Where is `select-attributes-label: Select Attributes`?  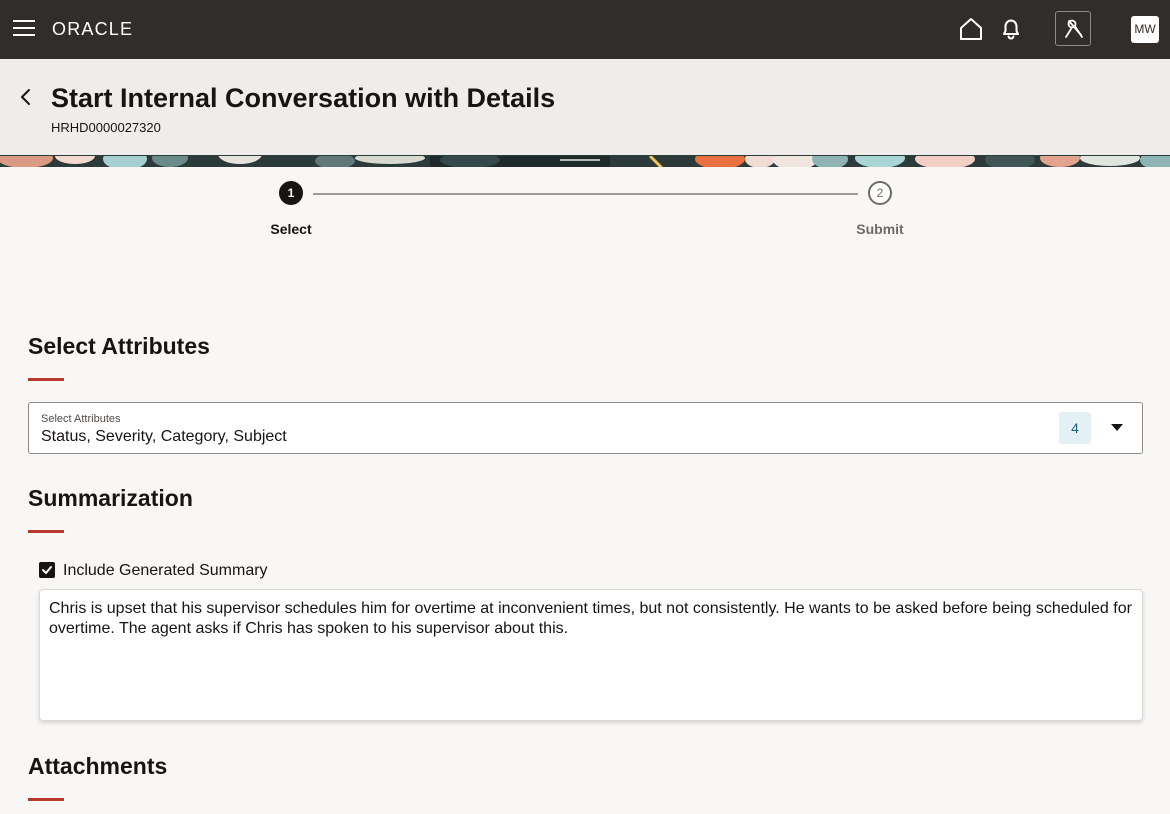 select-attributes-label: Select Attributes is located at coordinates (81, 419).